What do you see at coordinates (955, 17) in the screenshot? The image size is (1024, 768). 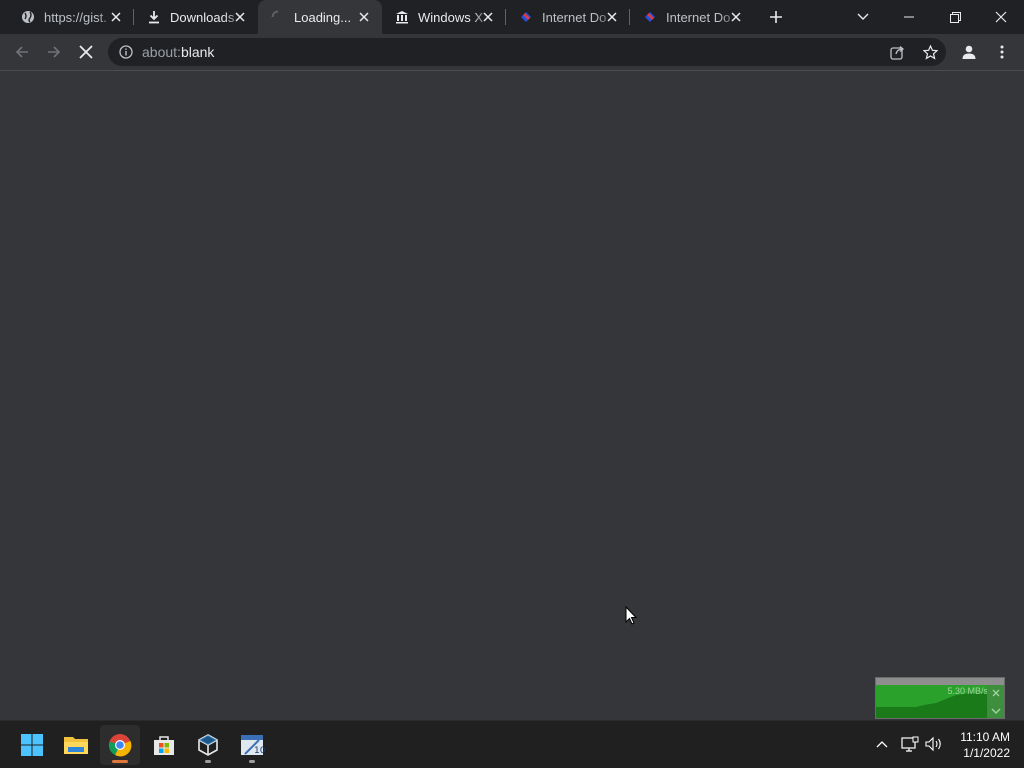 I see `restore-button` at bounding box center [955, 17].